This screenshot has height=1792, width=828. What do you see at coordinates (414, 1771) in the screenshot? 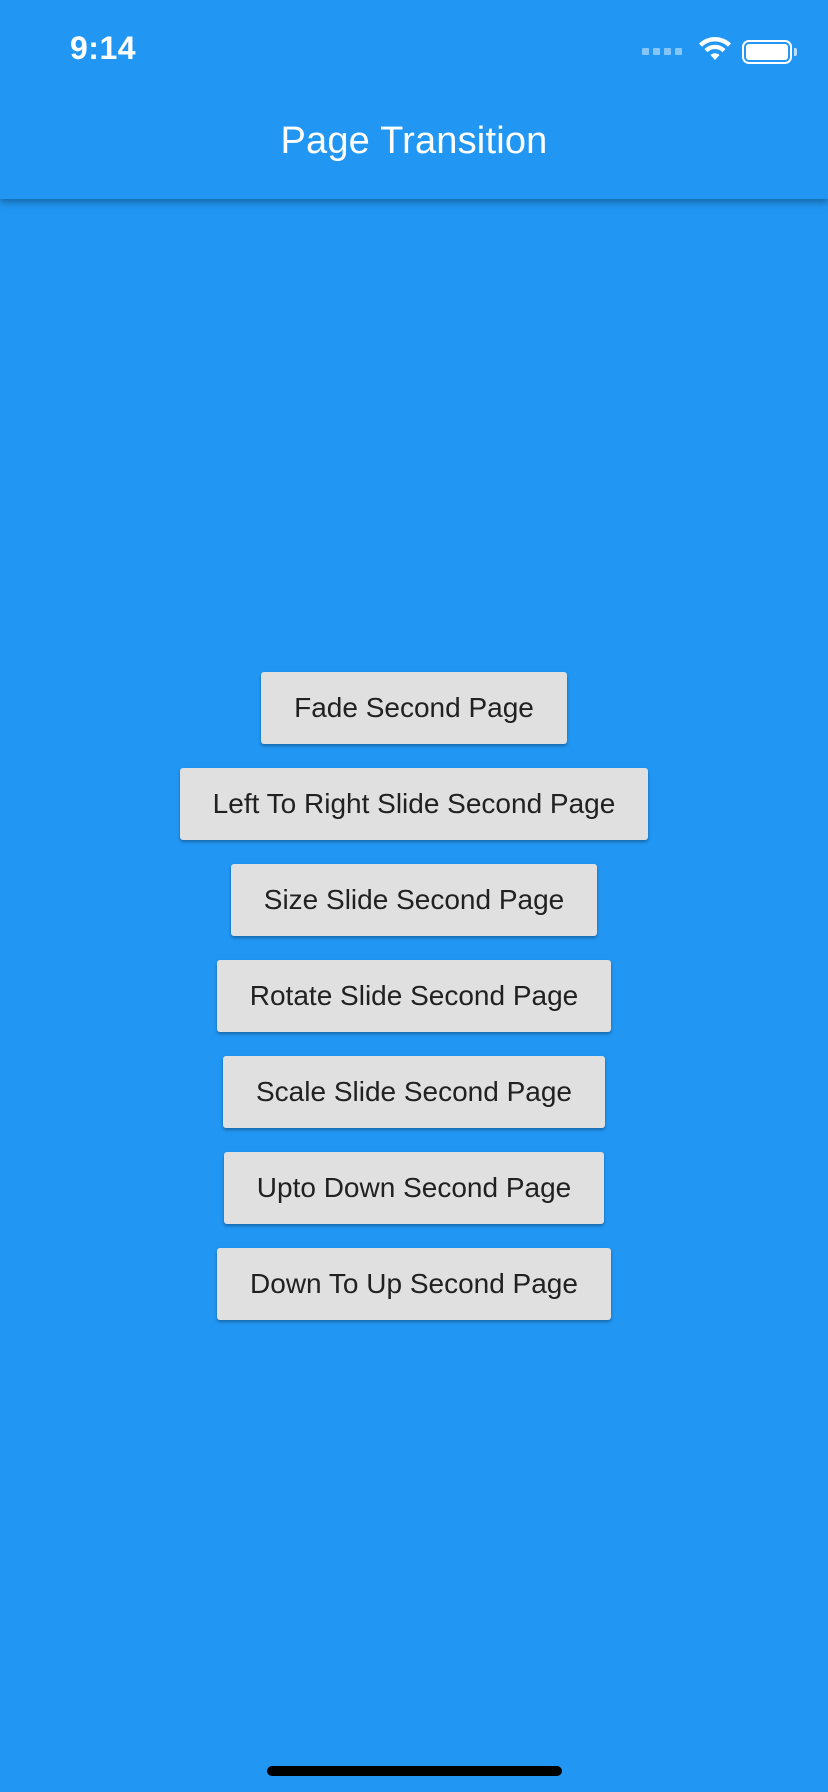
I see `home-indicator` at bounding box center [414, 1771].